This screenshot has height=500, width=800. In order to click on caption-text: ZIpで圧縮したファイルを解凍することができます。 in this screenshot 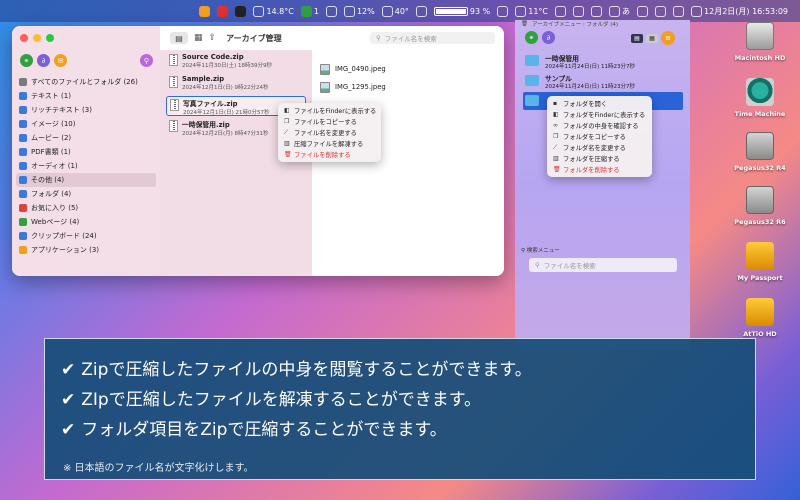, I will do `click(281, 400)`.